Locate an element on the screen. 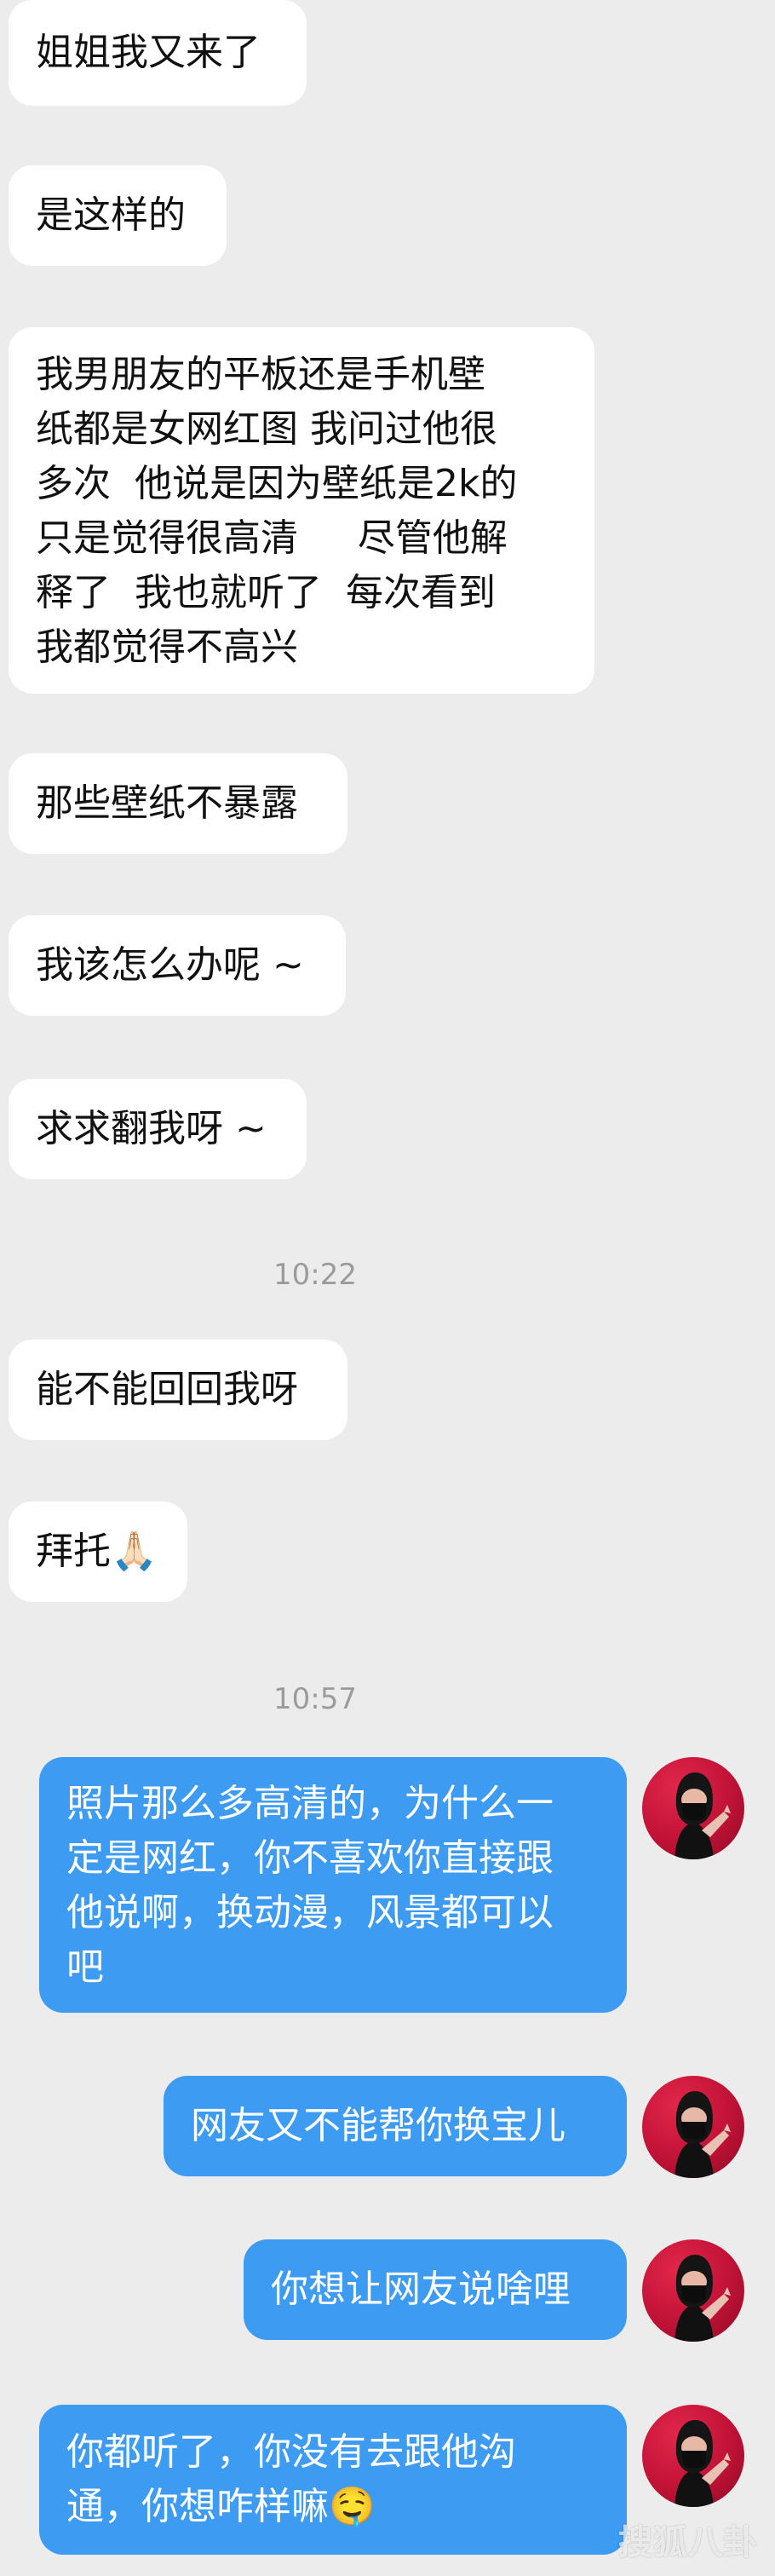  outgoing-message: 网友又不能帮你换宝儿 is located at coordinates (395, 2126).